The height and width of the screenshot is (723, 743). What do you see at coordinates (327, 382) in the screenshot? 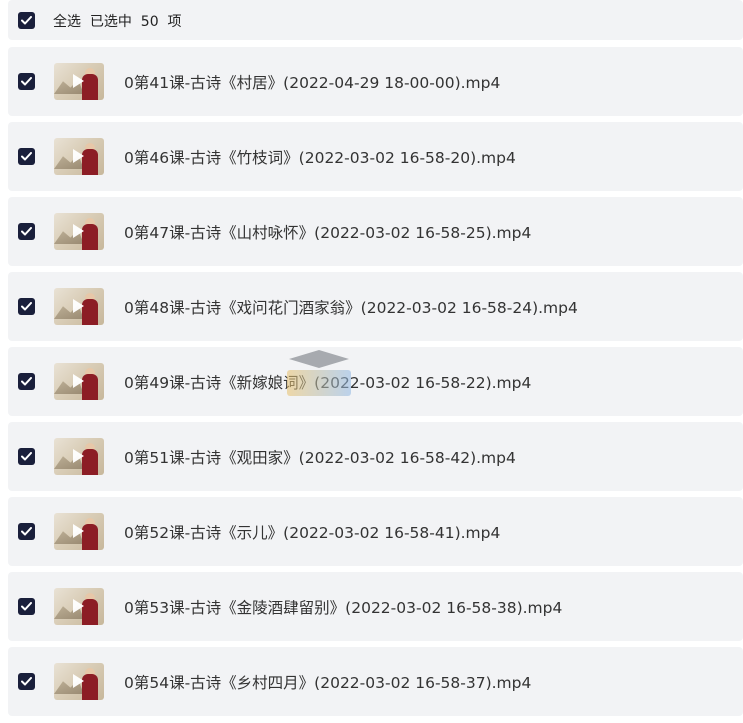
I see `file-name: 0第49课-古诗《新嫁娘词》(2022-03-02 16-58-22).mp4` at bounding box center [327, 382].